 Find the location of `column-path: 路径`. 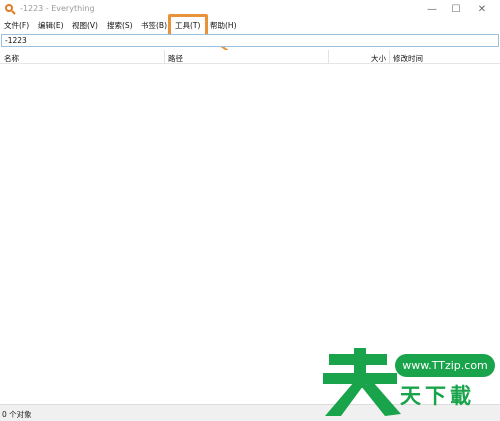

column-path: 路径 is located at coordinates (175, 58).